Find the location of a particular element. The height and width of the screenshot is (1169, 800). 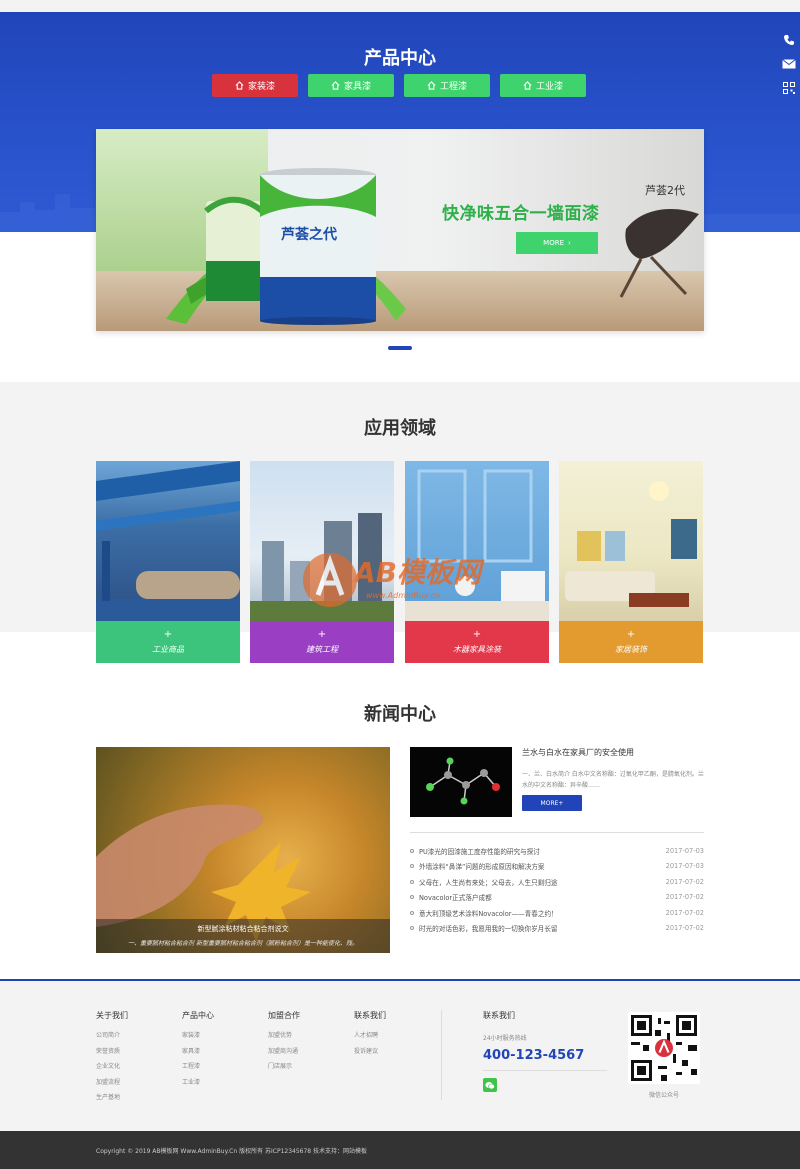

application-card-industrial: + 工业商品 is located at coordinates (168, 562).